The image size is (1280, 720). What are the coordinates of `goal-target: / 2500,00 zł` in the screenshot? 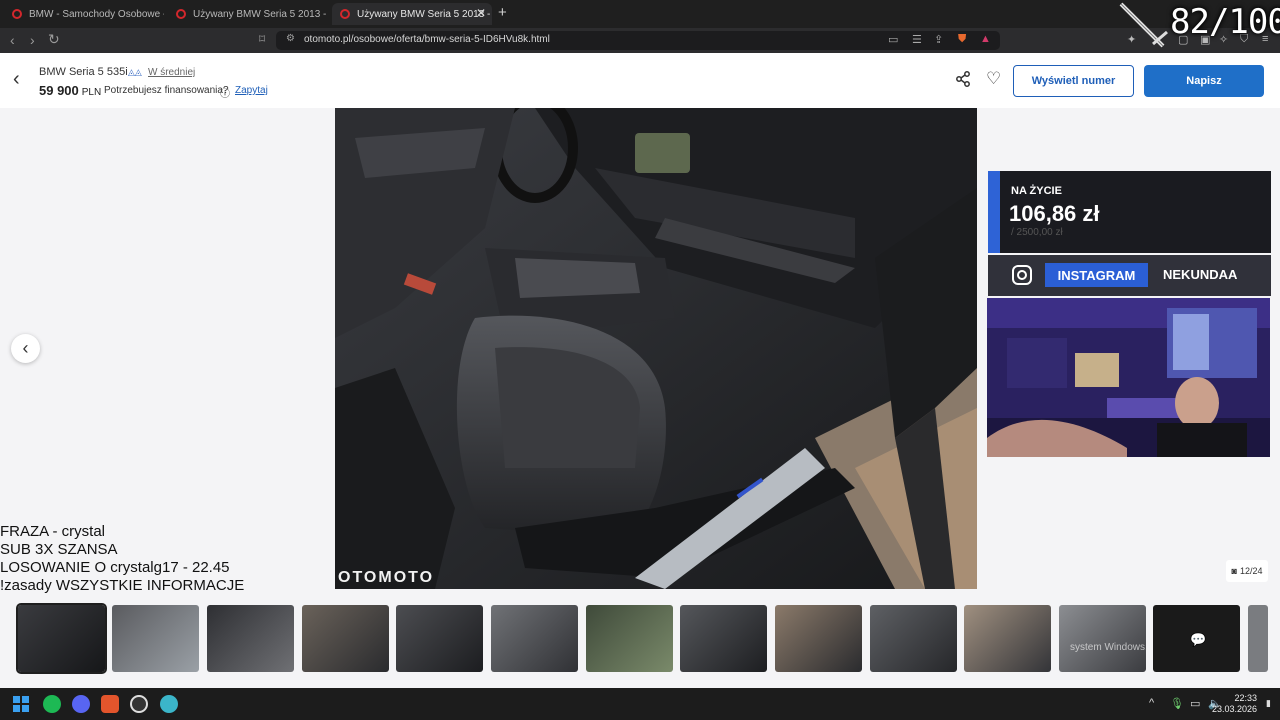 It's located at (1037, 232).